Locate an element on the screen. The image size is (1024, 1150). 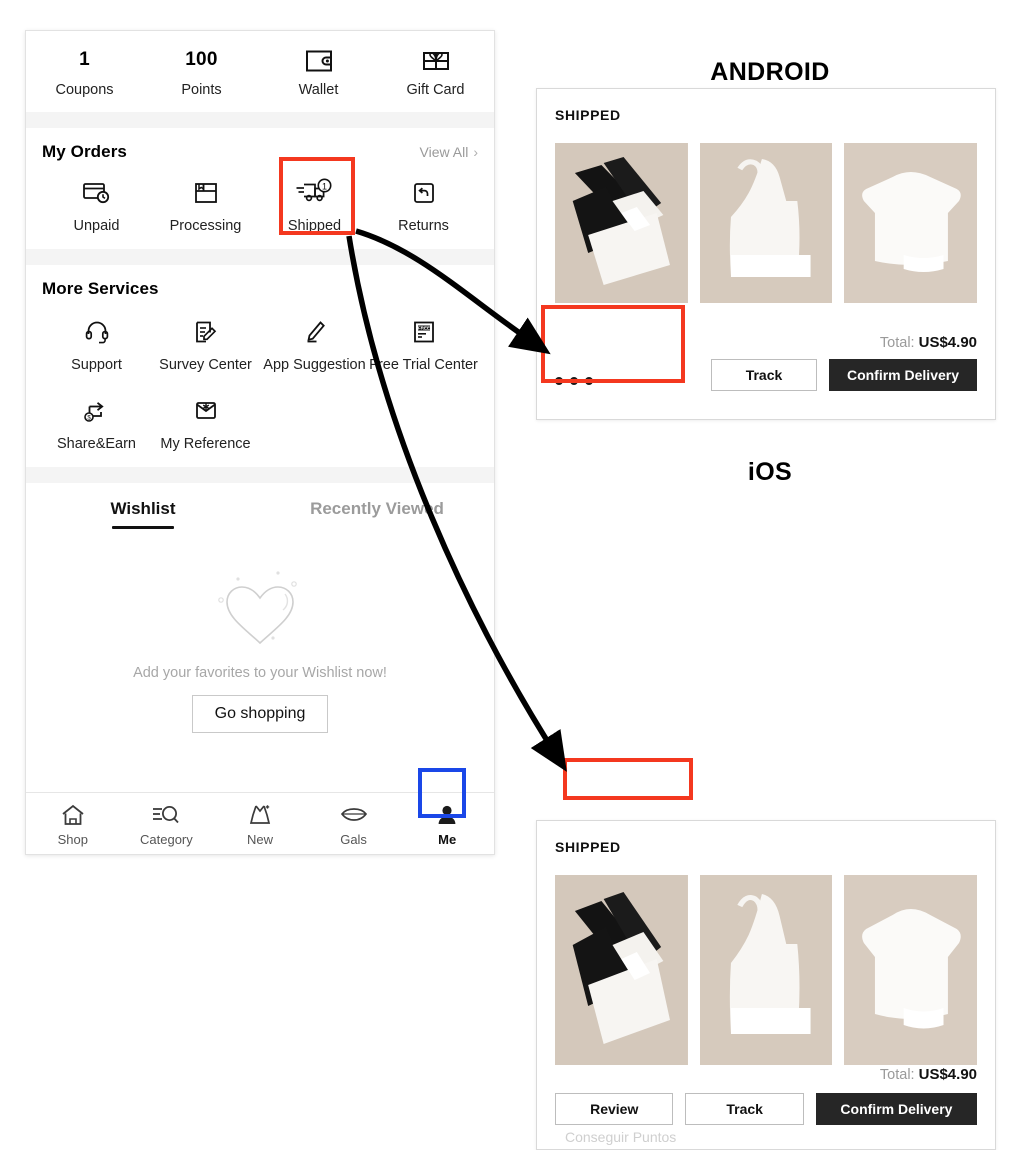
ios-action-buttons: Review Track Confirm Delivery is located at coordinates (766, 1109).